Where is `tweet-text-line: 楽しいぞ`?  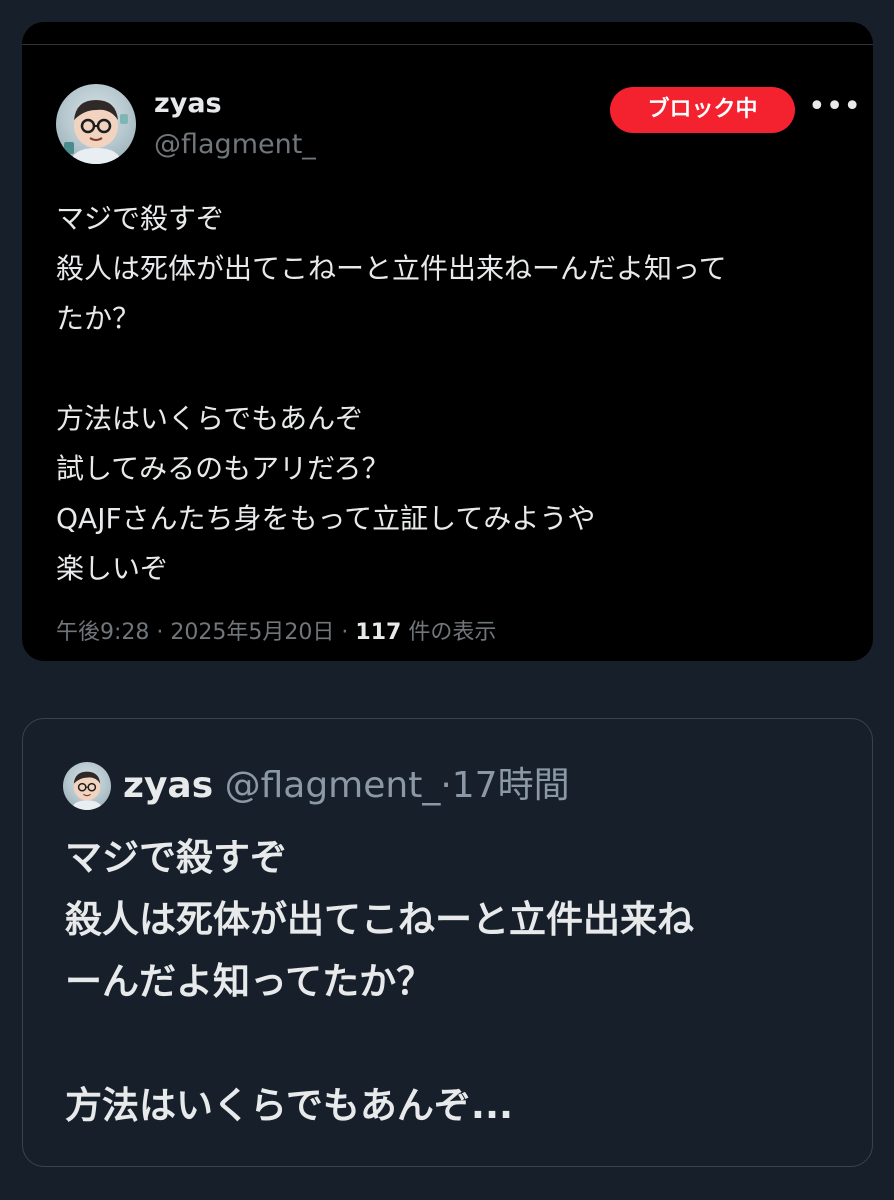
tweet-text-line: 楽しいぞ is located at coordinates (112, 568).